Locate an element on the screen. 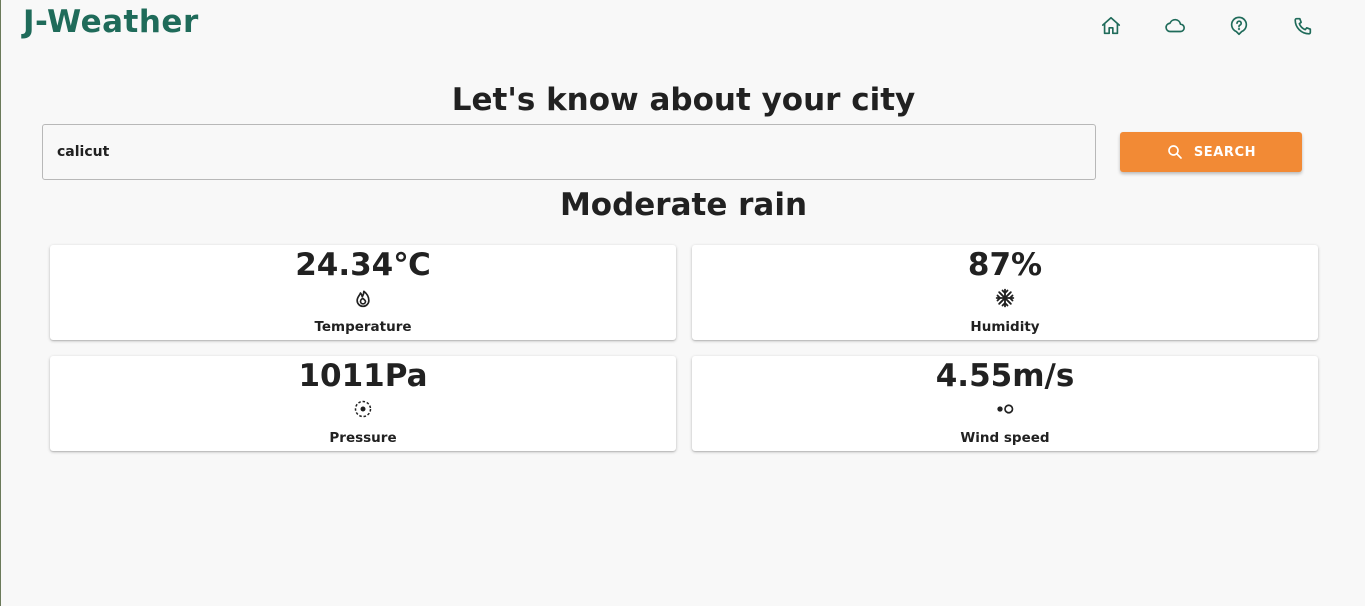 This screenshot has width=1365, height=606. weather-button is located at coordinates (1175, 26).